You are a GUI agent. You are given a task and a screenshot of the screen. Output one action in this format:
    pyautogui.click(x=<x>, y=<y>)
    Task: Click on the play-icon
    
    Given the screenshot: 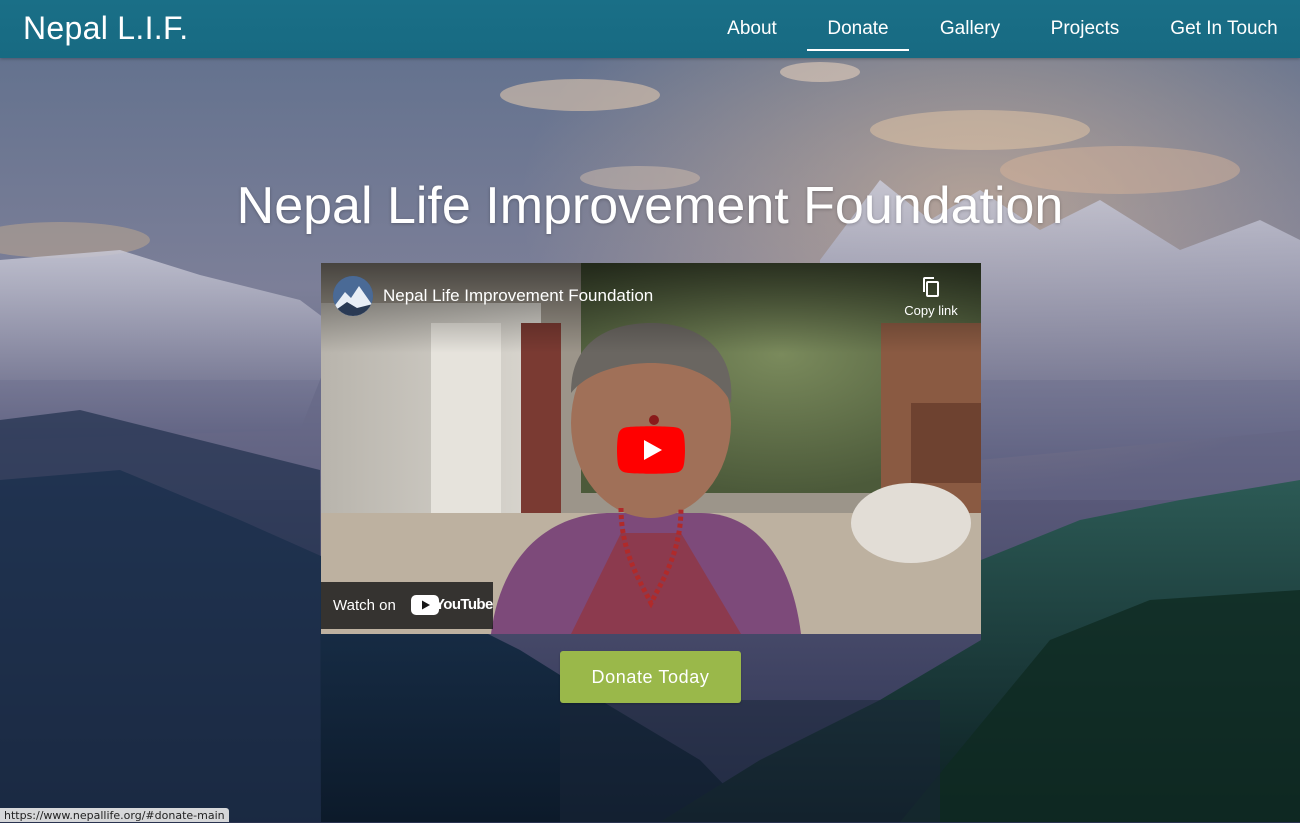 What is the action you would take?
    pyautogui.click(x=651, y=450)
    